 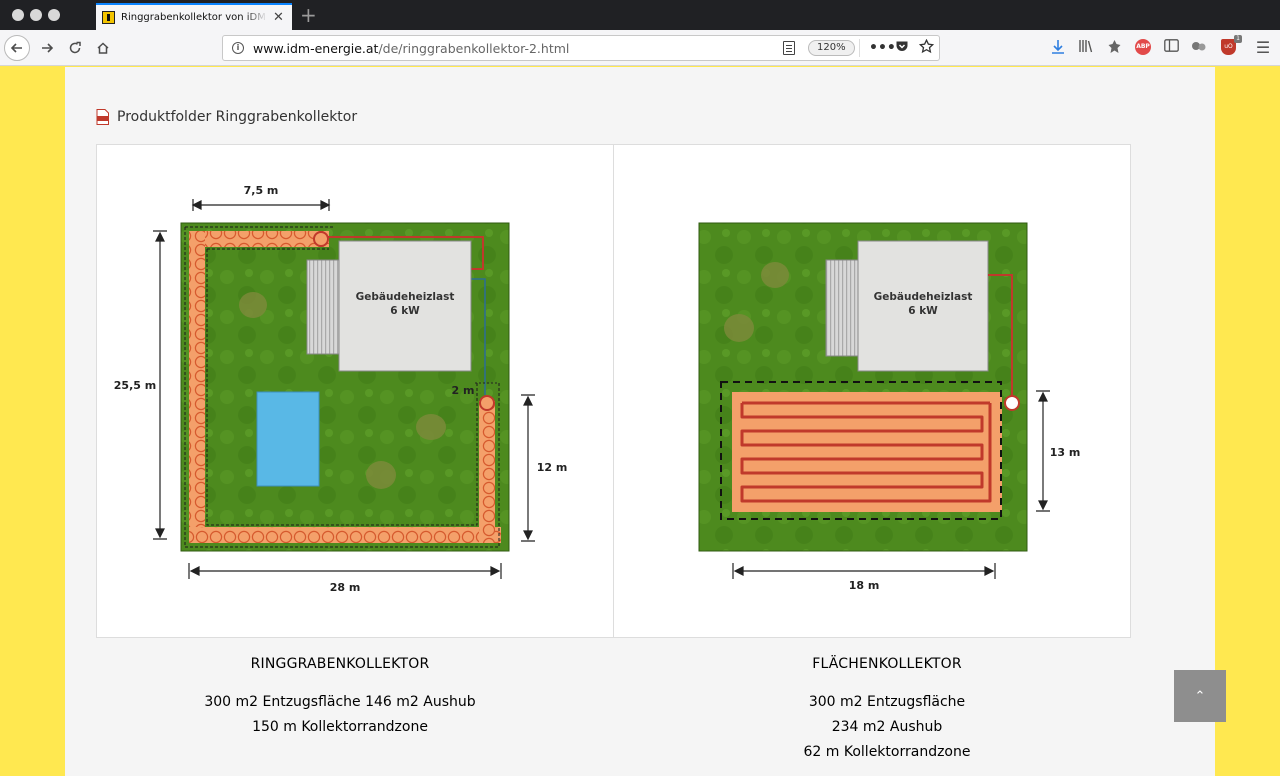 I want to click on pool, so click(x=288, y=439).